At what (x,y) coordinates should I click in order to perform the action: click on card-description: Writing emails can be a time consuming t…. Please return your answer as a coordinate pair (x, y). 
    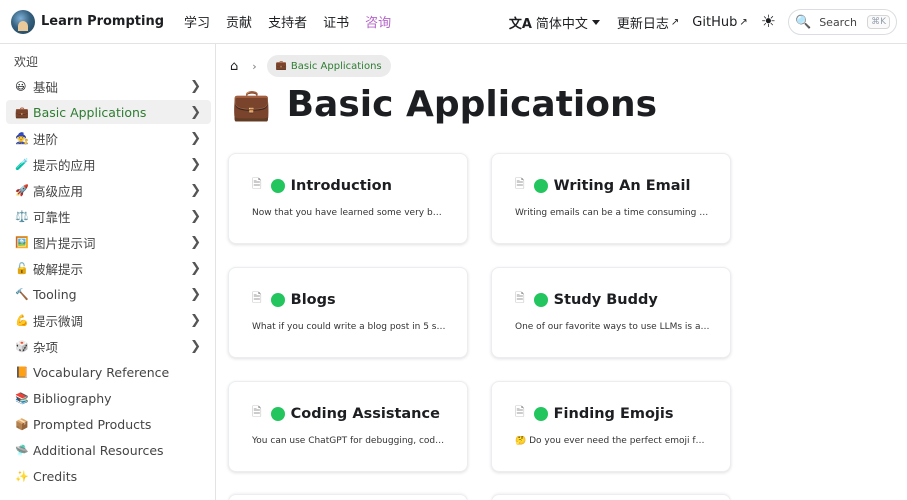
    Looking at the image, I should click on (612, 213).